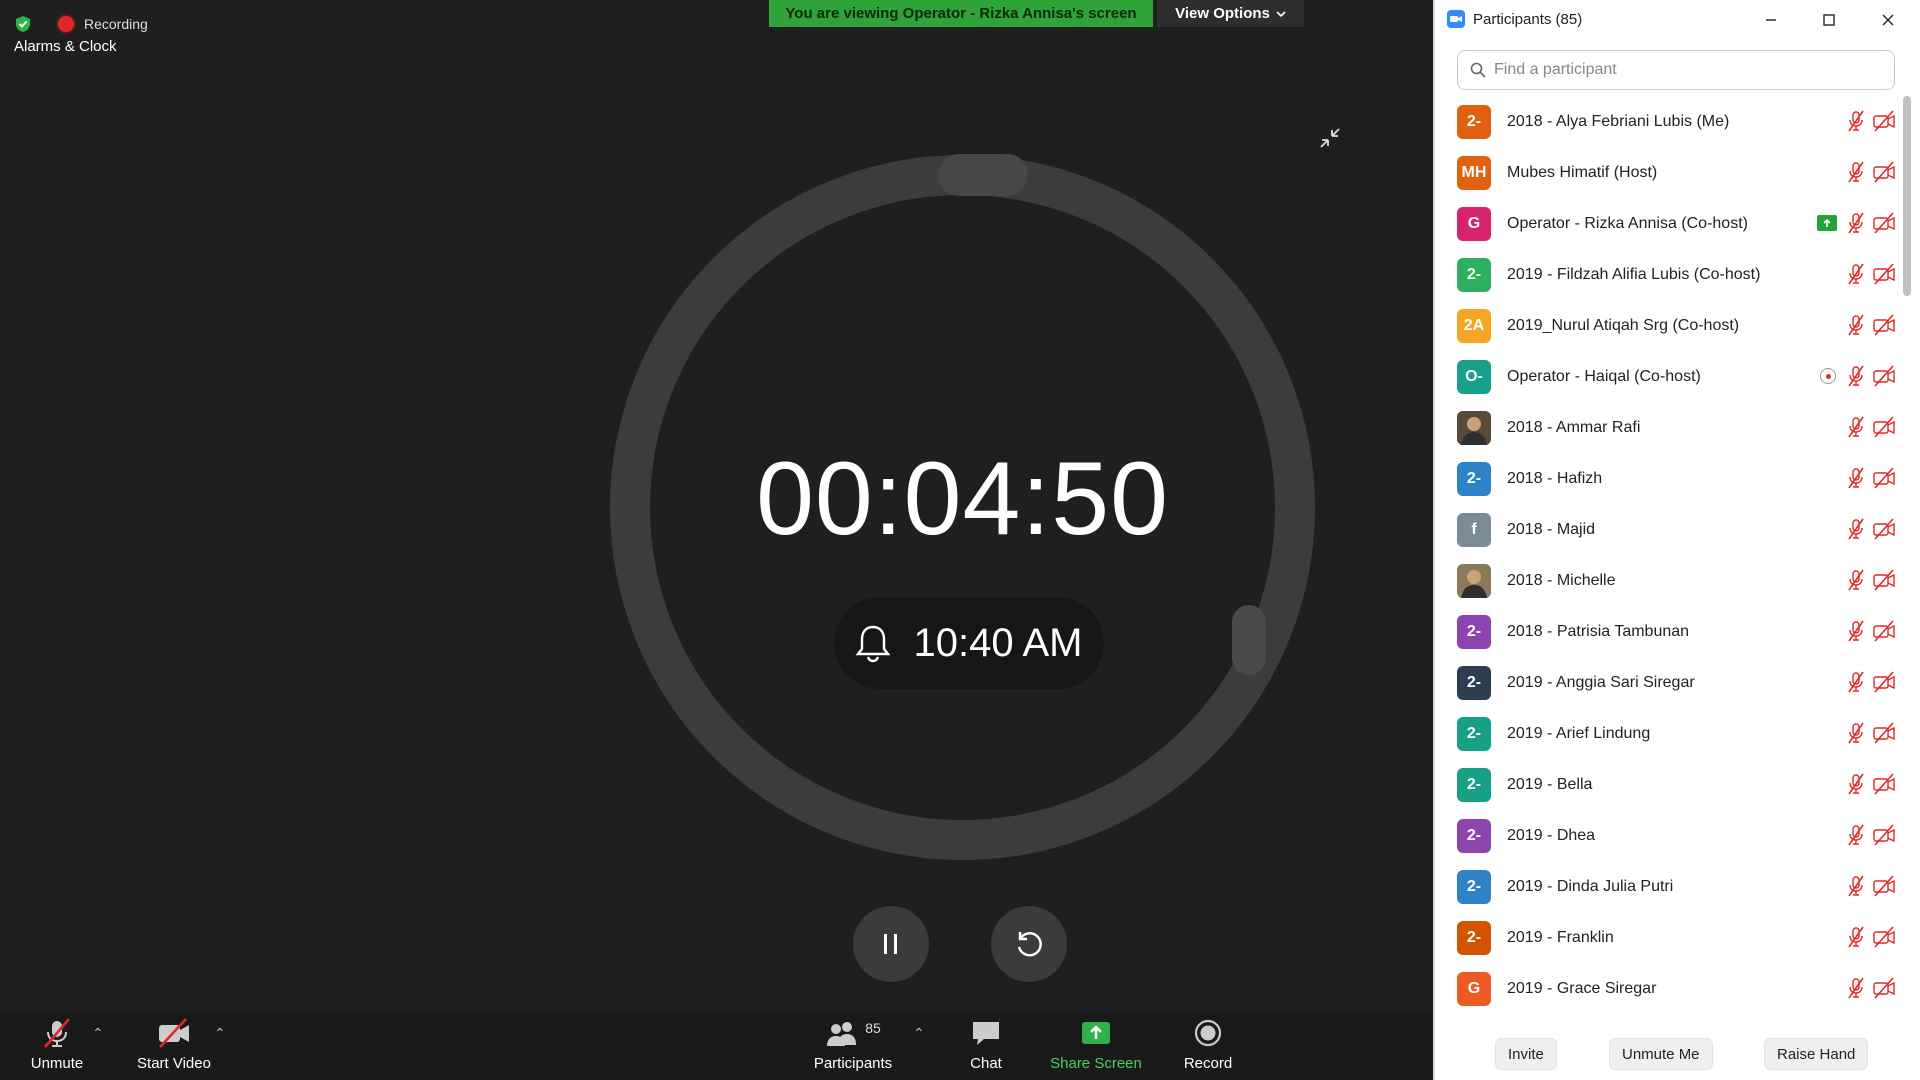  I want to click on participant-row: 2- 2019 - Dhea, so click(1670, 835).